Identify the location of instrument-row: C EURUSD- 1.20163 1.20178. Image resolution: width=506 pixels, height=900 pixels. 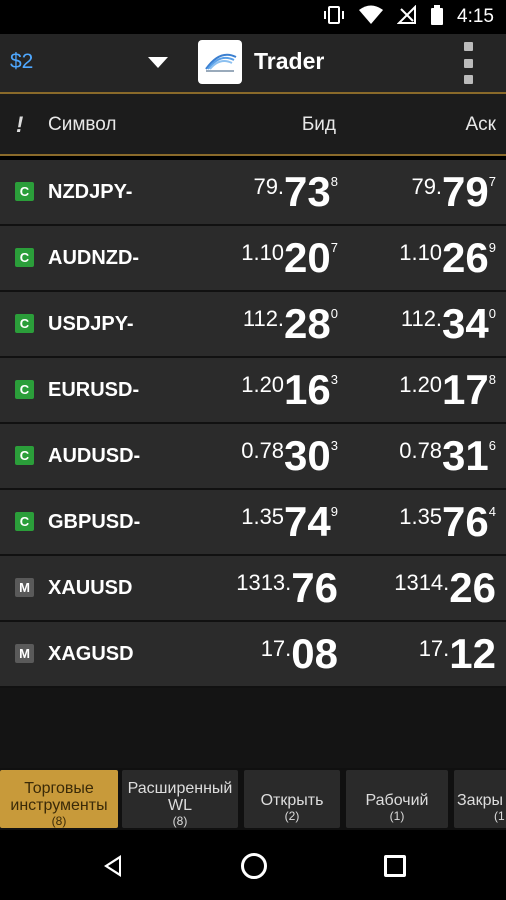
(253, 391).